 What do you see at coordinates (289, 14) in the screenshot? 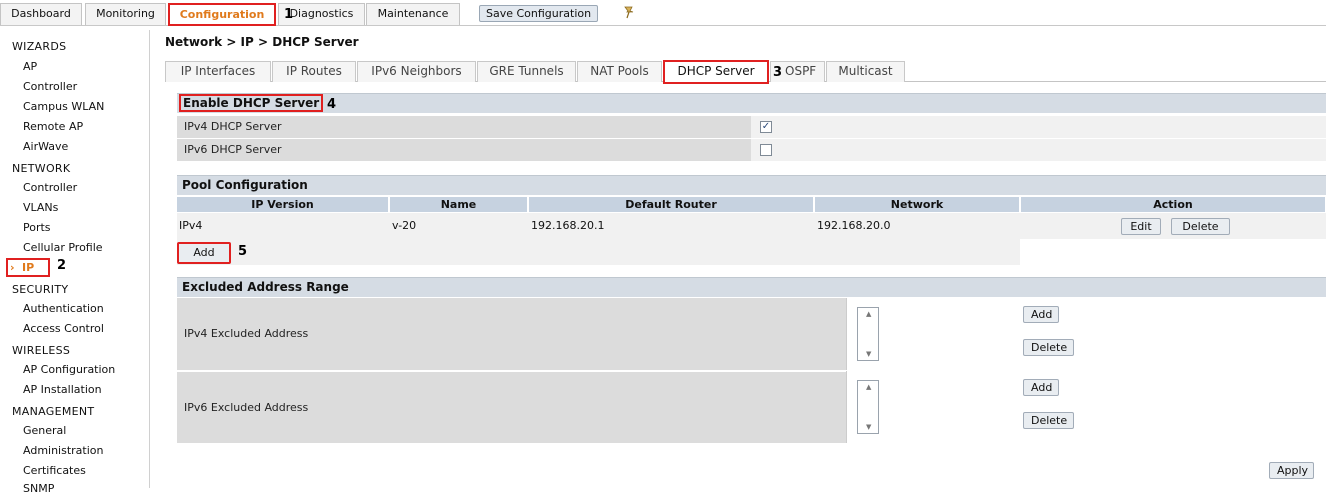
I see `marker-1: 1` at bounding box center [289, 14].